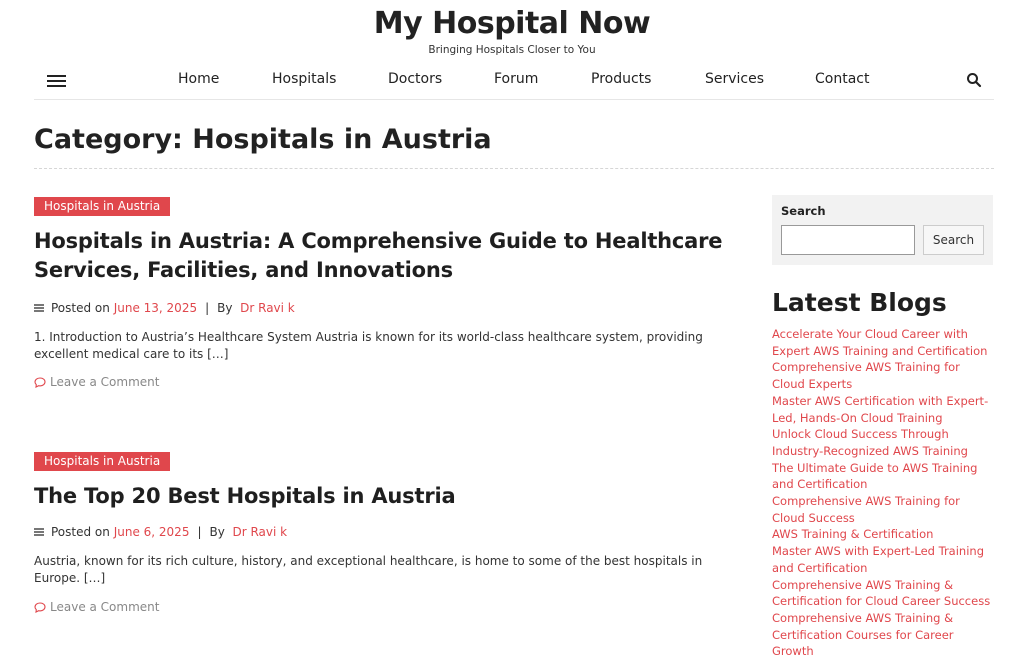 This screenshot has width=1024, height=670. Describe the element at coordinates (953, 240) in the screenshot. I see `search-button: Search` at that location.